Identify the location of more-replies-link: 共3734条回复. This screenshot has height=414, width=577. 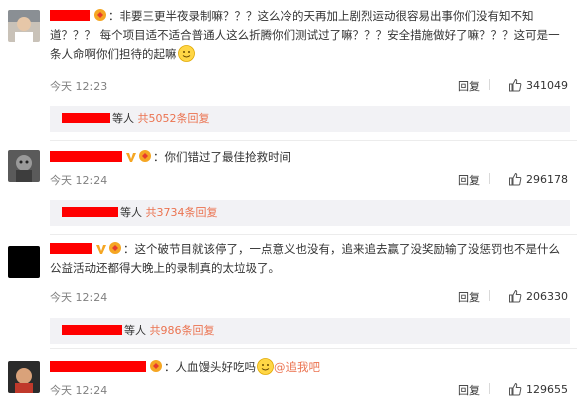
(182, 212).